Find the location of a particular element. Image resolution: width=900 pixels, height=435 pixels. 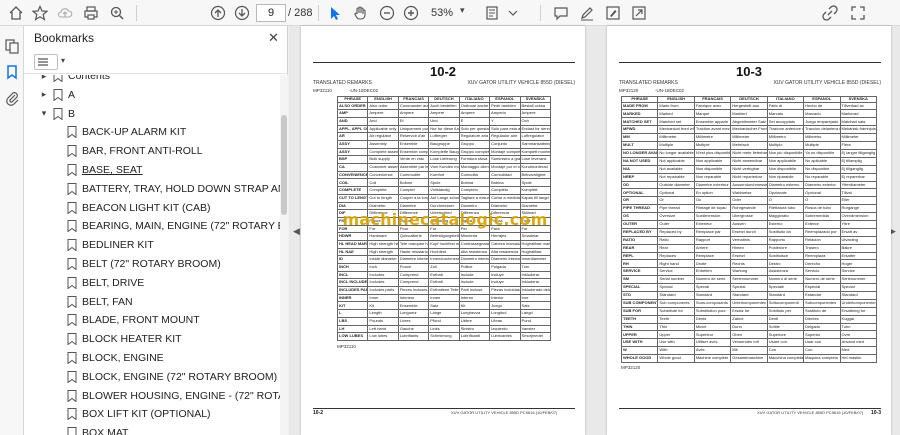

page-fit-options-icon is located at coordinates (513, 13).